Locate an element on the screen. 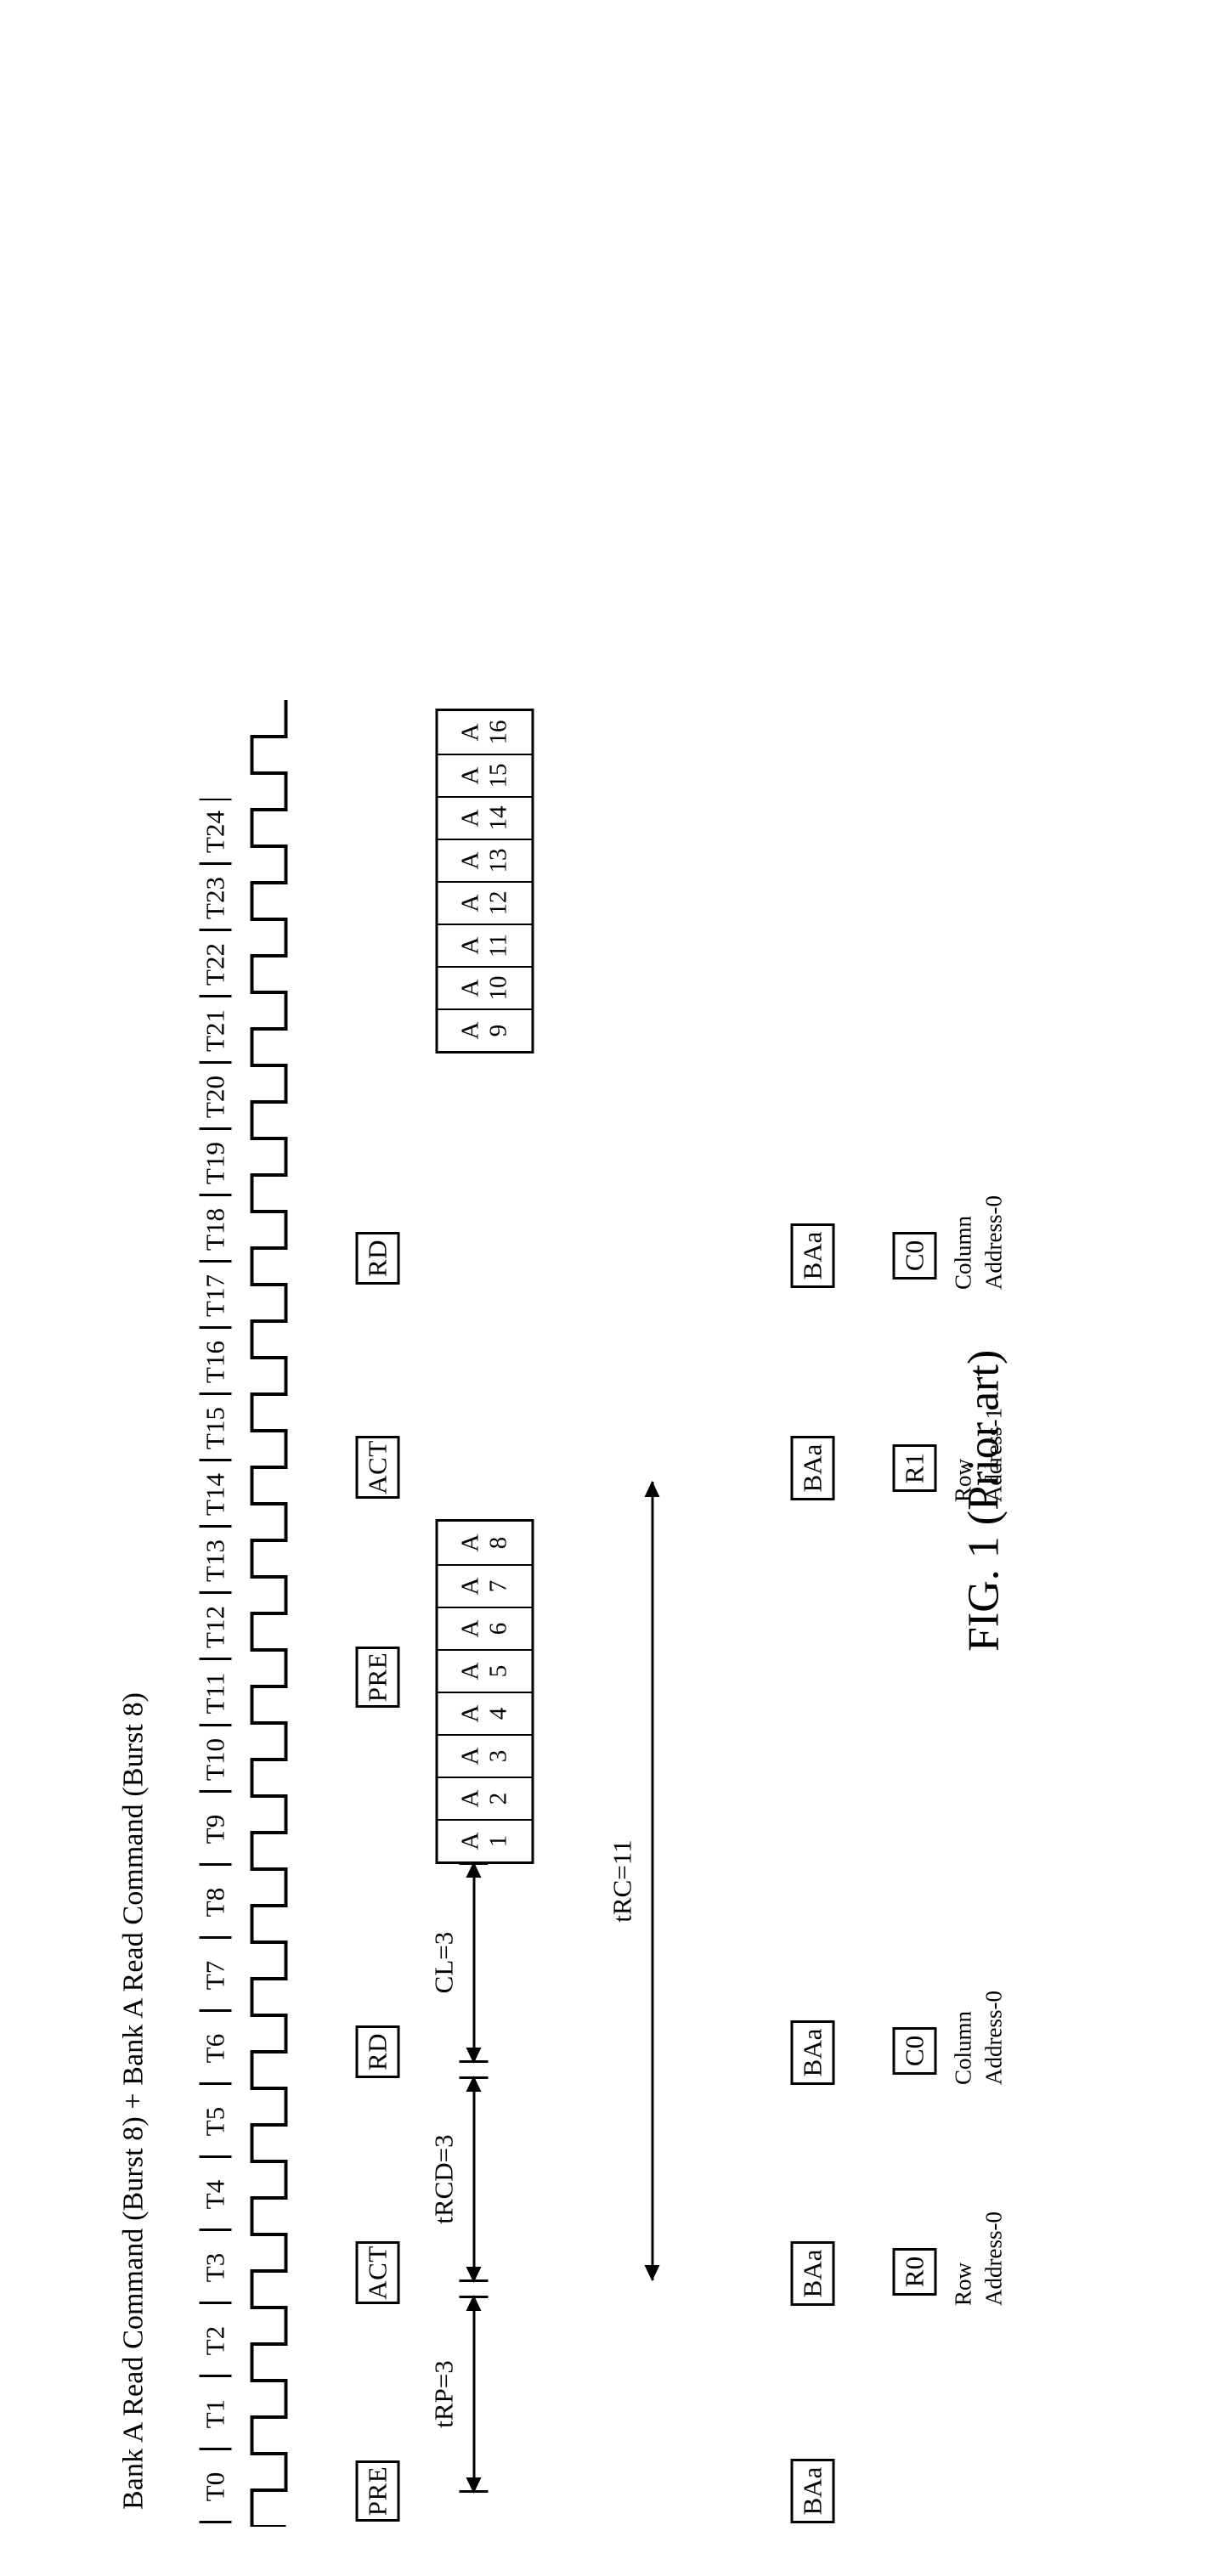 The width and height of the screenshot is (1226, 2576). measure-trcd: tRCD=3 is located at coordinates (458, 2179).